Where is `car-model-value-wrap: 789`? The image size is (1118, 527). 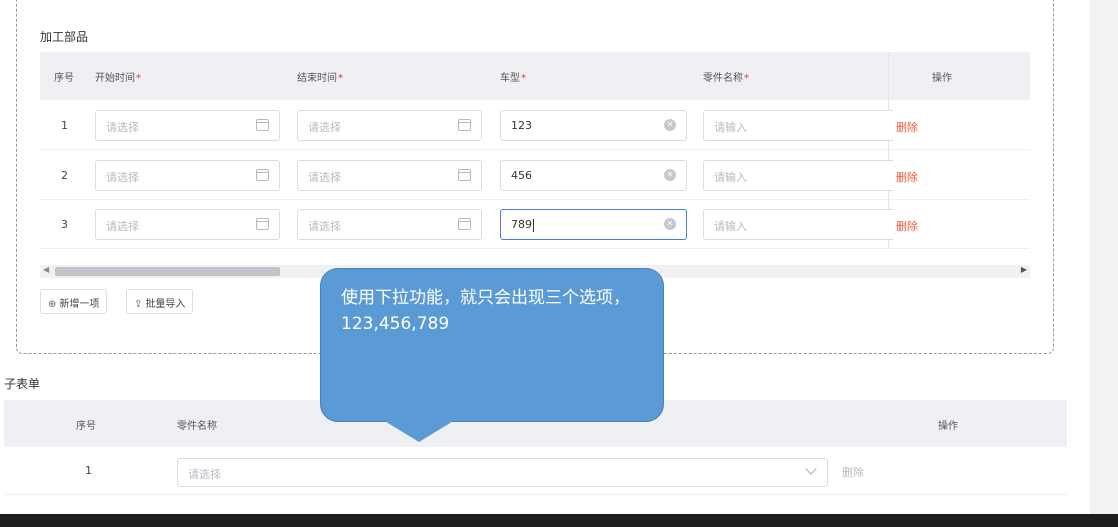 car-model-value-wrap: 789 is located at coordinates (522, 225).